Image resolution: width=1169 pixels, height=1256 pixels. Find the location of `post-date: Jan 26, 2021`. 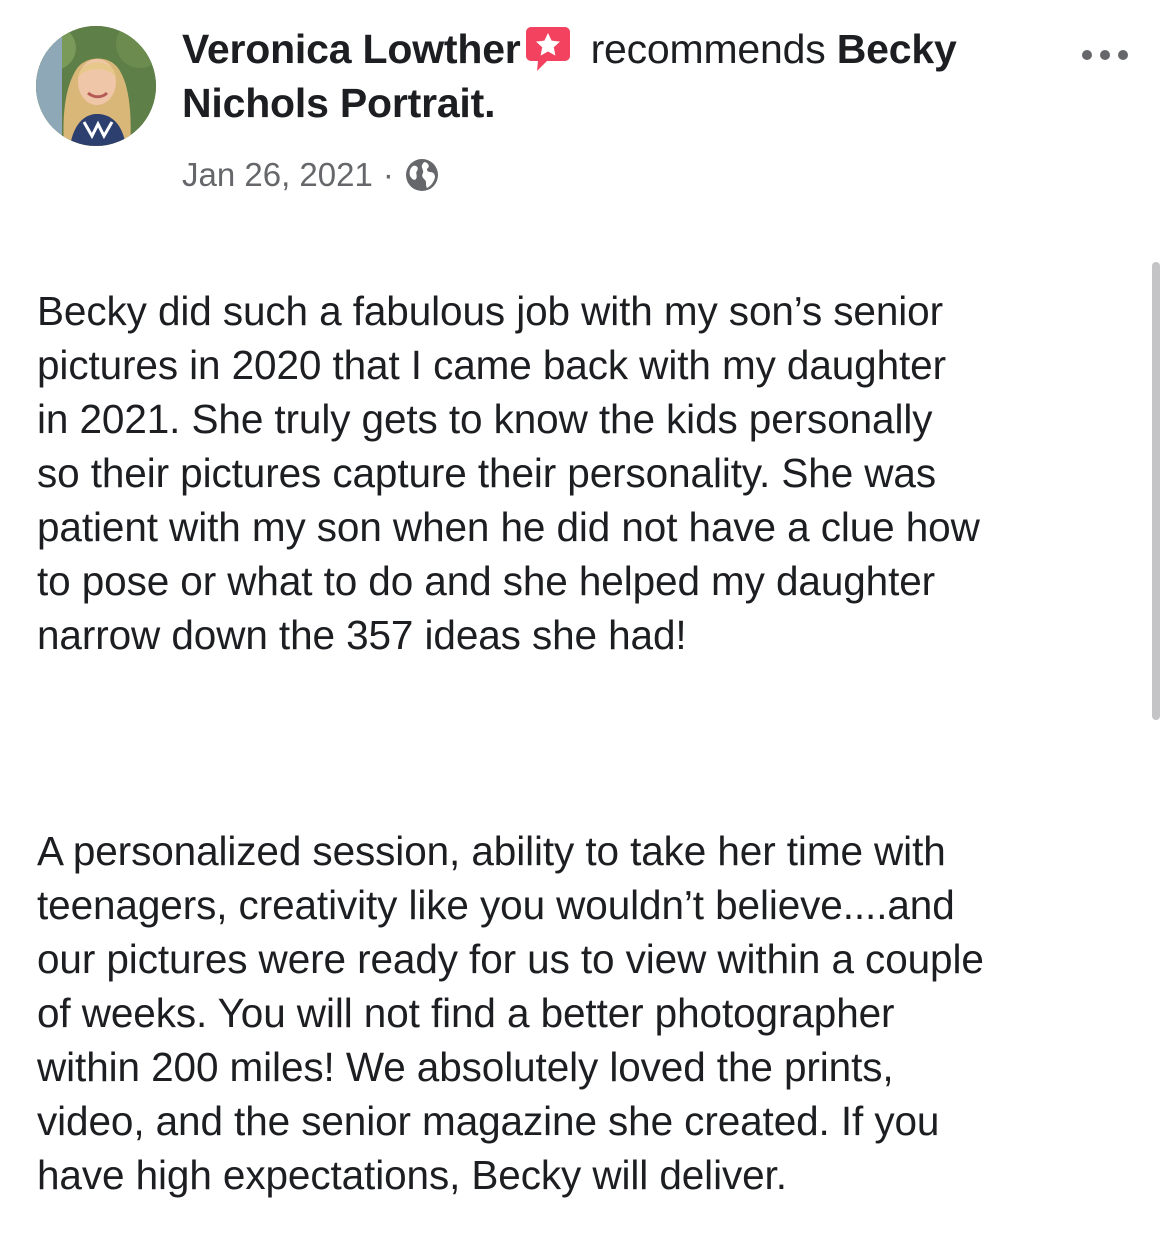

post-date: Jan 26, 2021 is located at coordinates (277, 175).